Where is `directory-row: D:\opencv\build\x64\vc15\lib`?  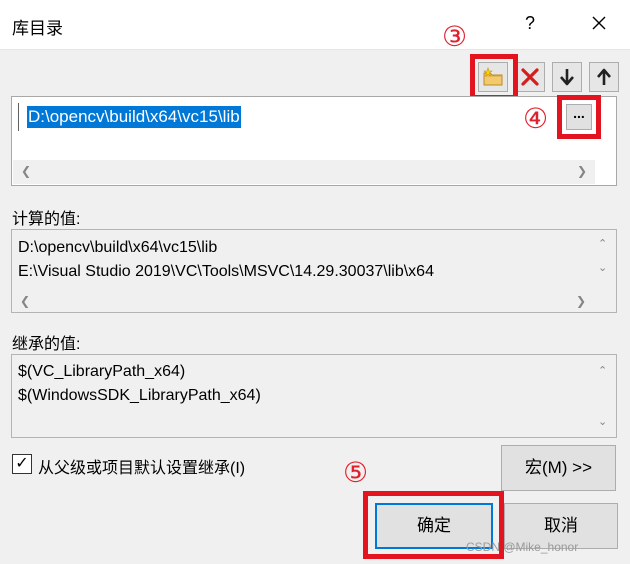
directory-row: D:\opencv\build\x64\vc15\lib is located at coordinates (296, 117).